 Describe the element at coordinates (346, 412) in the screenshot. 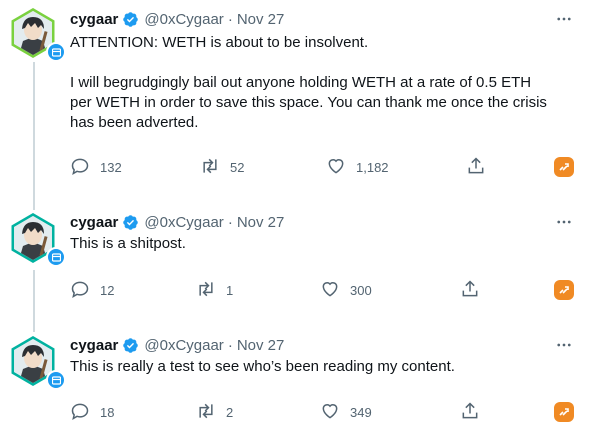

I see `like-button: 349` at that location.